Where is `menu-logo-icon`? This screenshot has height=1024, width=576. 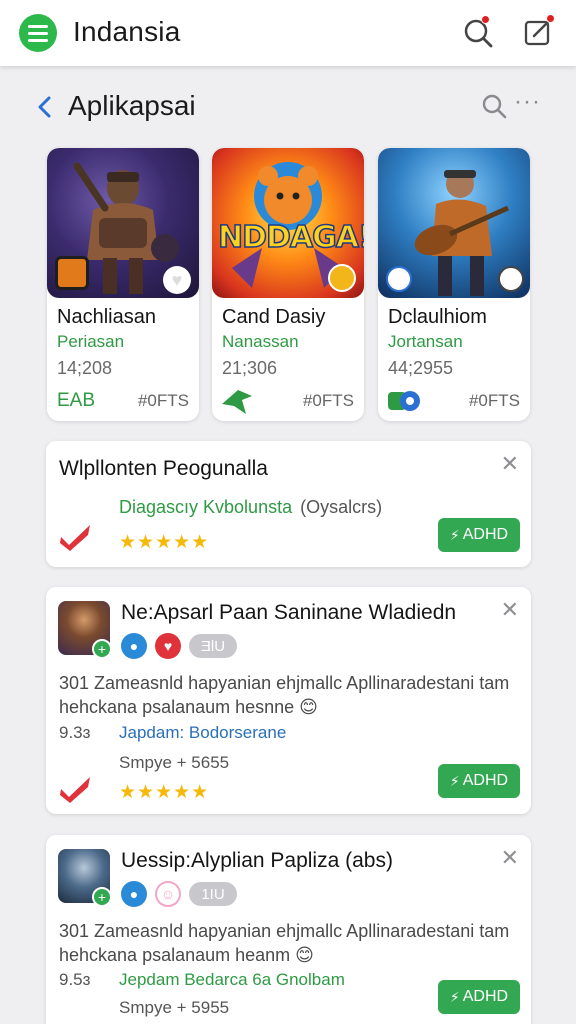
menu-logo-icon is located at coordinates (38, 33).